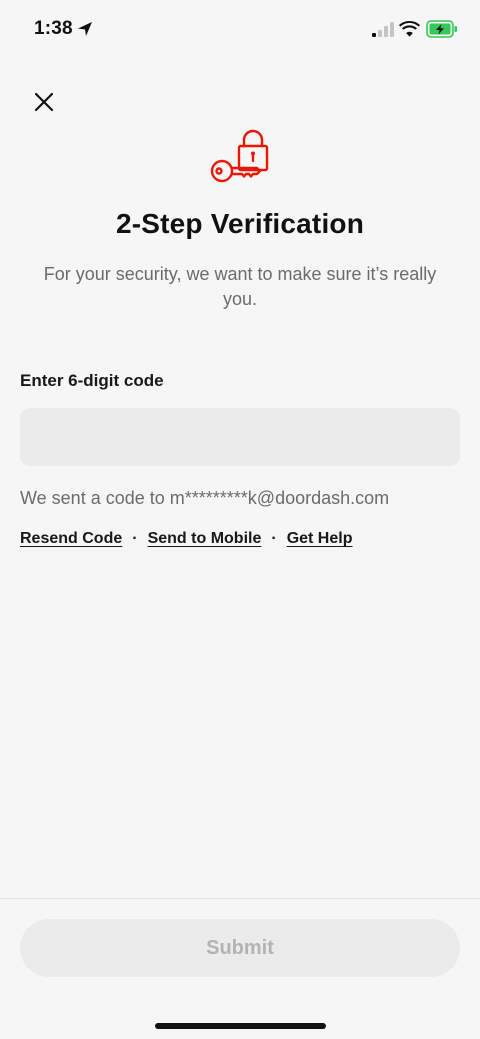 This screenshot has width=480, height=1039. What do you see at coordinates (240, 1026) in the screenshot?
I see `home-indicator` at bounding box center [240, 1026].